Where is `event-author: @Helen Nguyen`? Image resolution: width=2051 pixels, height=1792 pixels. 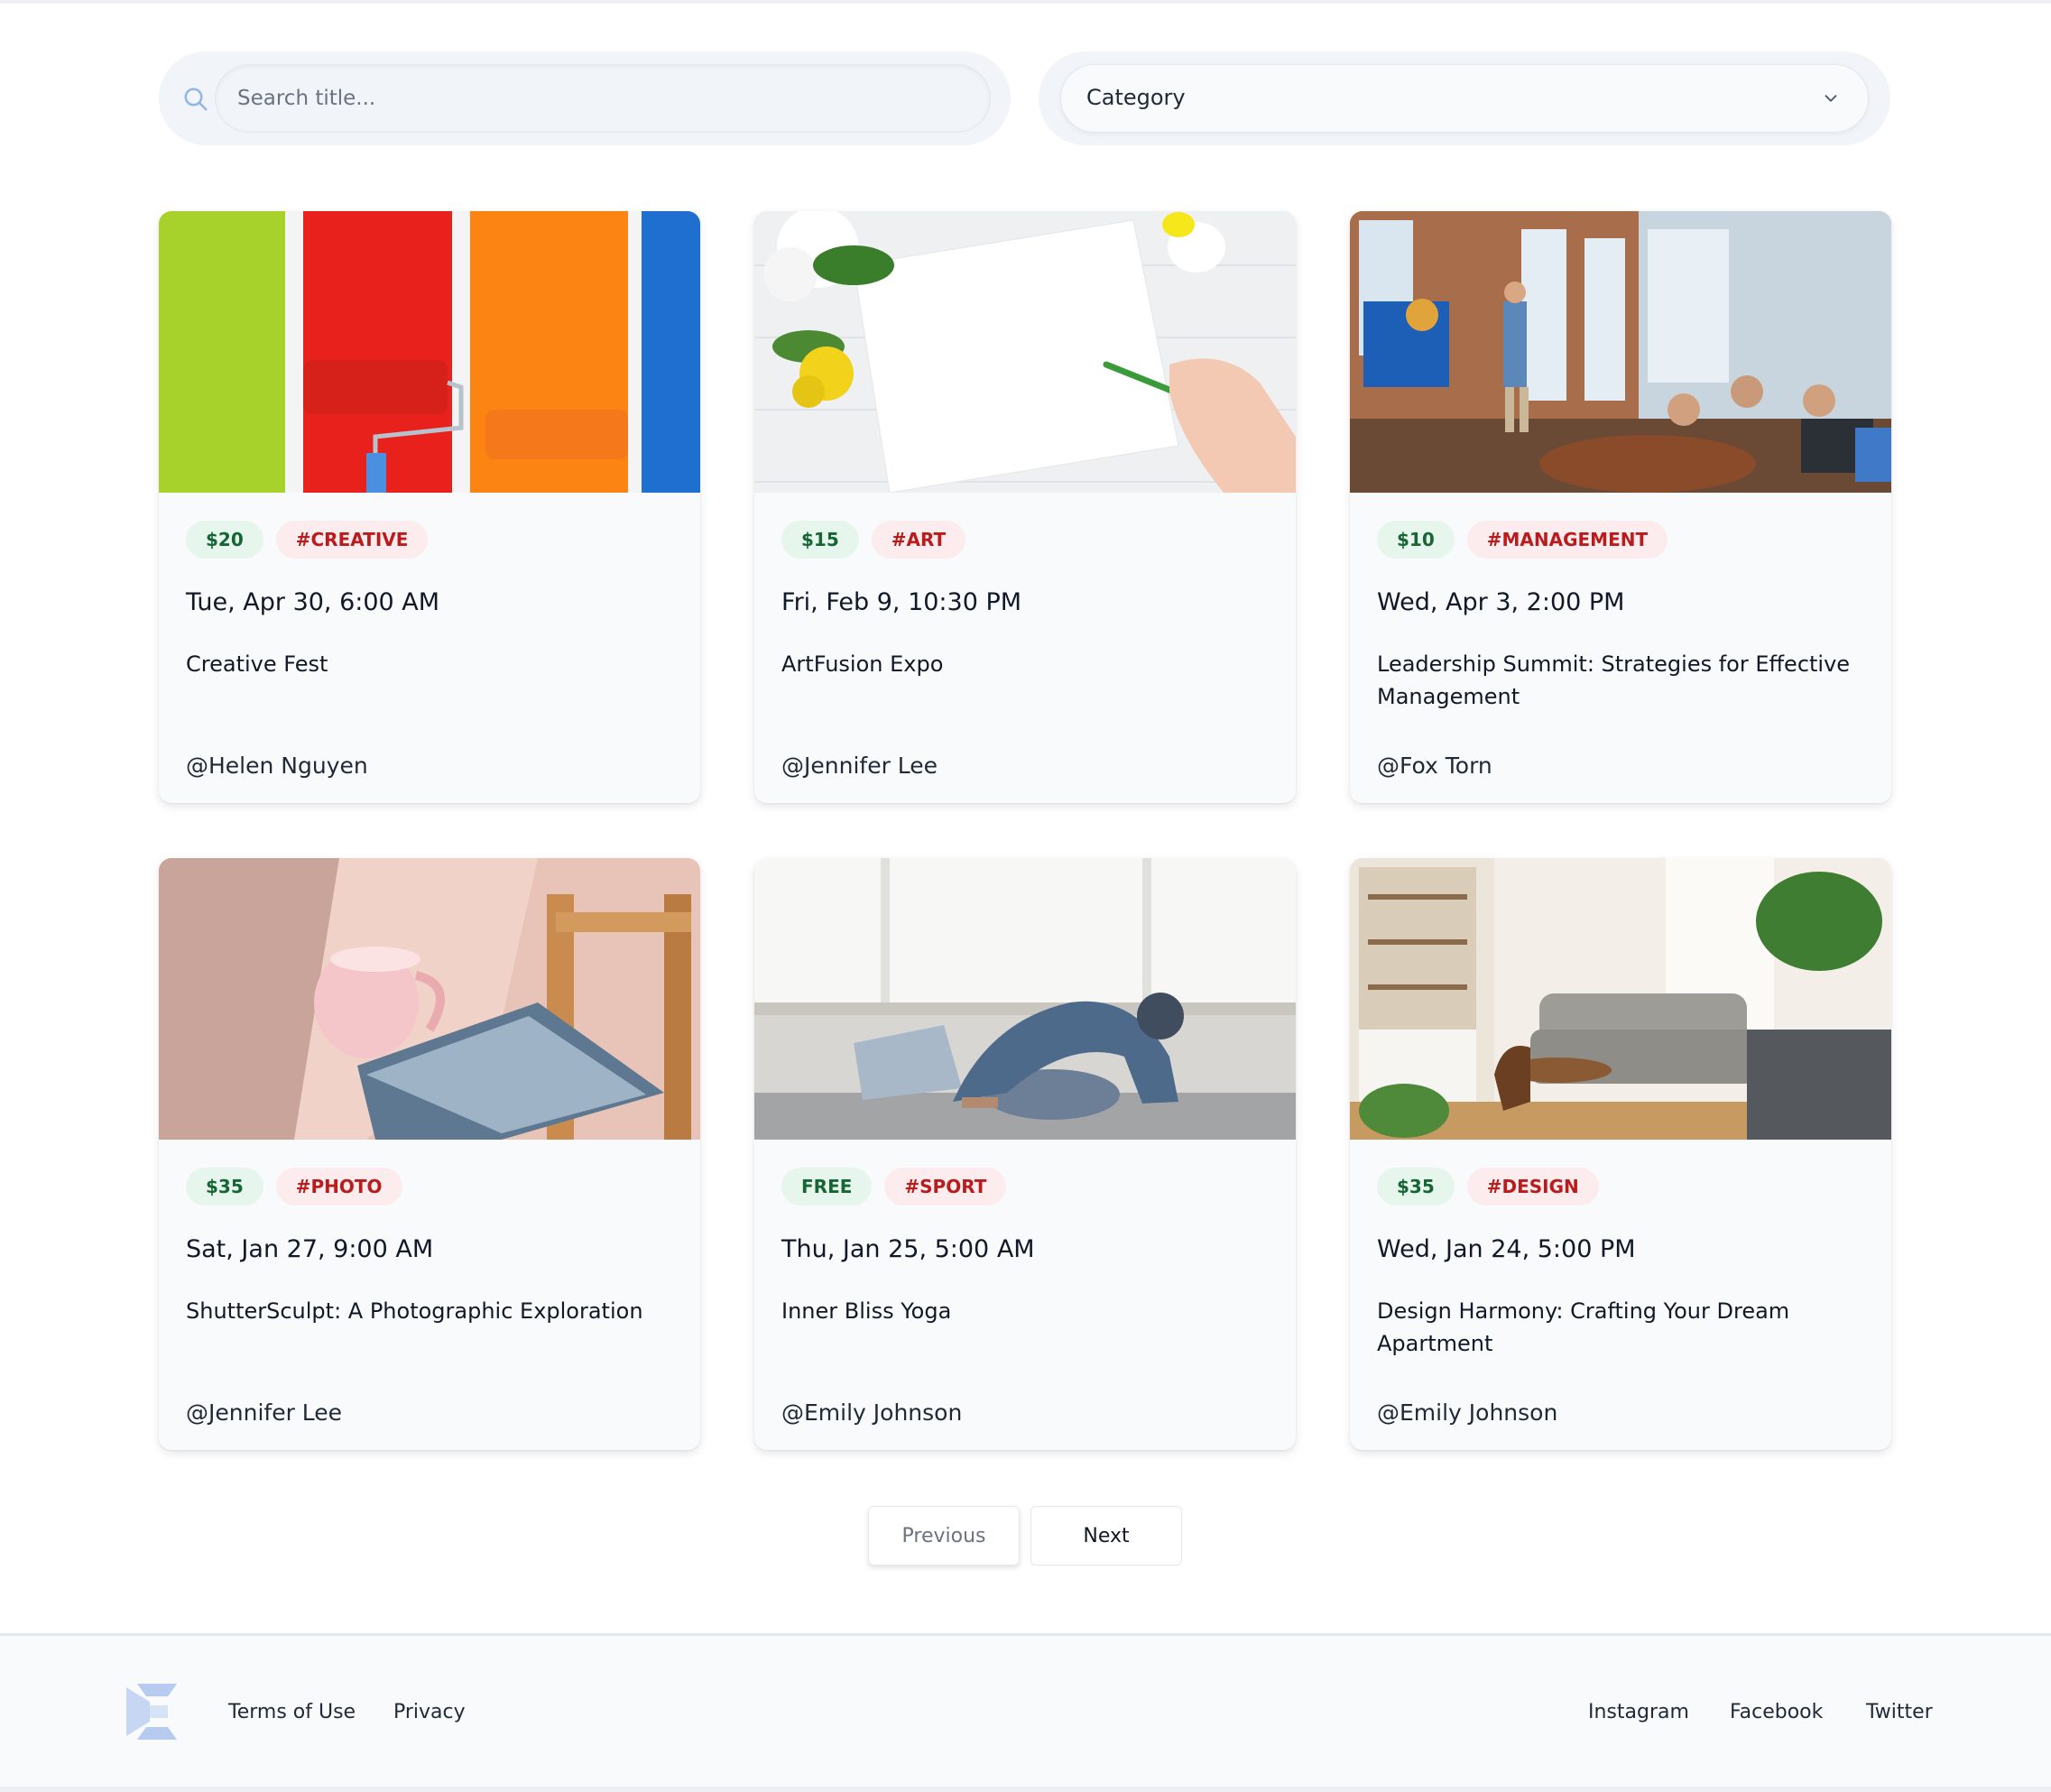 event-author: @Helen Nguyen is located at coordinates (277, 766).